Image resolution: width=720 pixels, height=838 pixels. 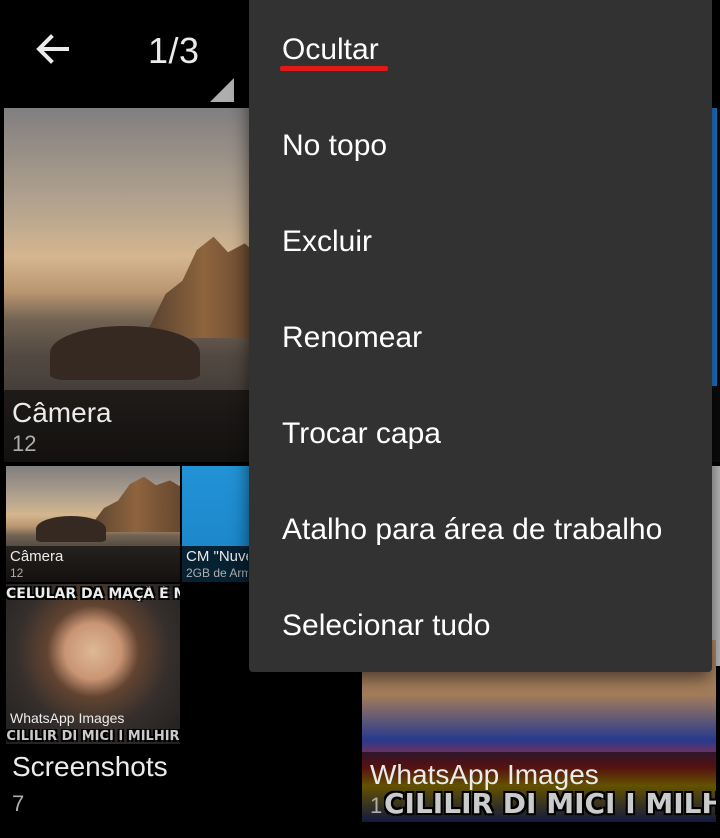 I want to click on album-label: CM "Nuve 2GB de Arm, so click(x=217, y=564).